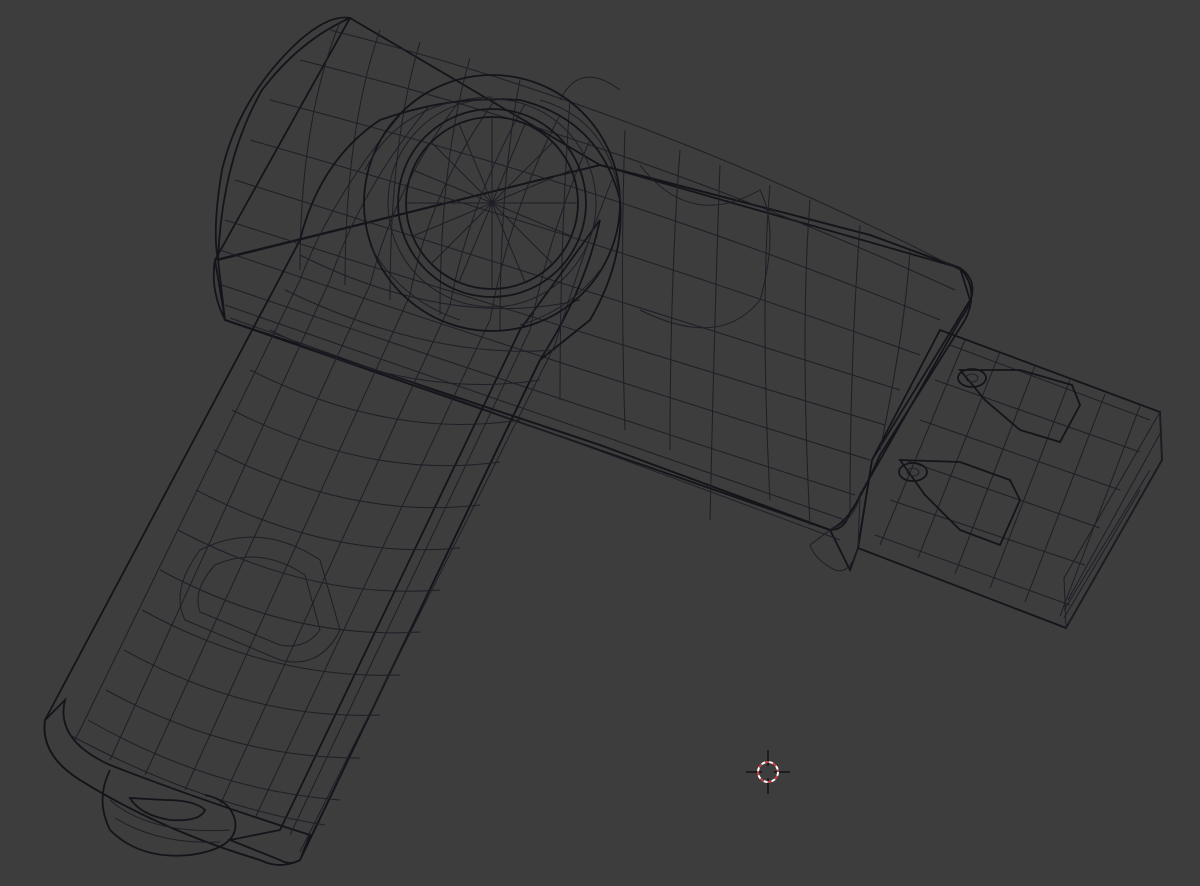 Image resolution: width=1200 pixels, height=886 pixels. What do you see at coordinates (959, 503) in the screenshot?
I see `connector-slot-lower` at bounding box center [959, 503].